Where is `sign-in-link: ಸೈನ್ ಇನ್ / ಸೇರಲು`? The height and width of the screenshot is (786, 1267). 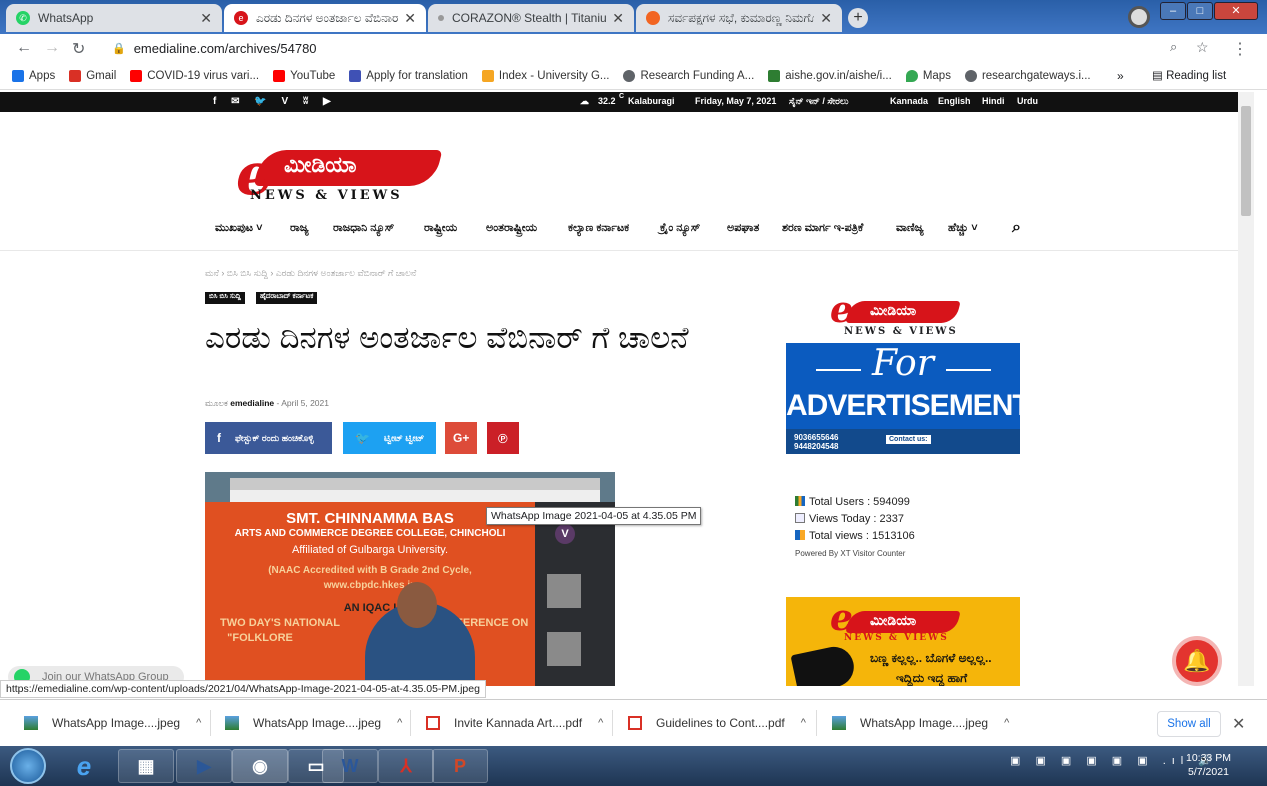
sign-in-link: ಸೈನ್ ಇನ್ / ಸೇರಲು is located at coordinates (819, 101).